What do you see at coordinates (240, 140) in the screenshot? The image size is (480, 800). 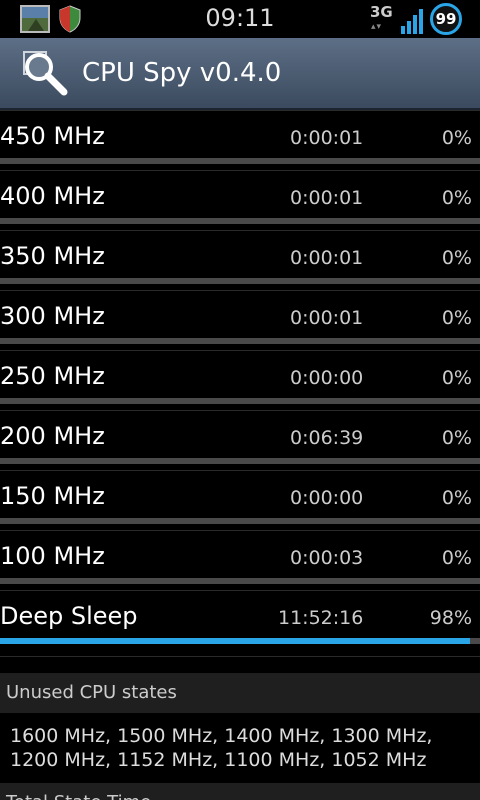 I see `state-row: 450 MHz 0:00:01 0%` at bounding box center [240, 140].